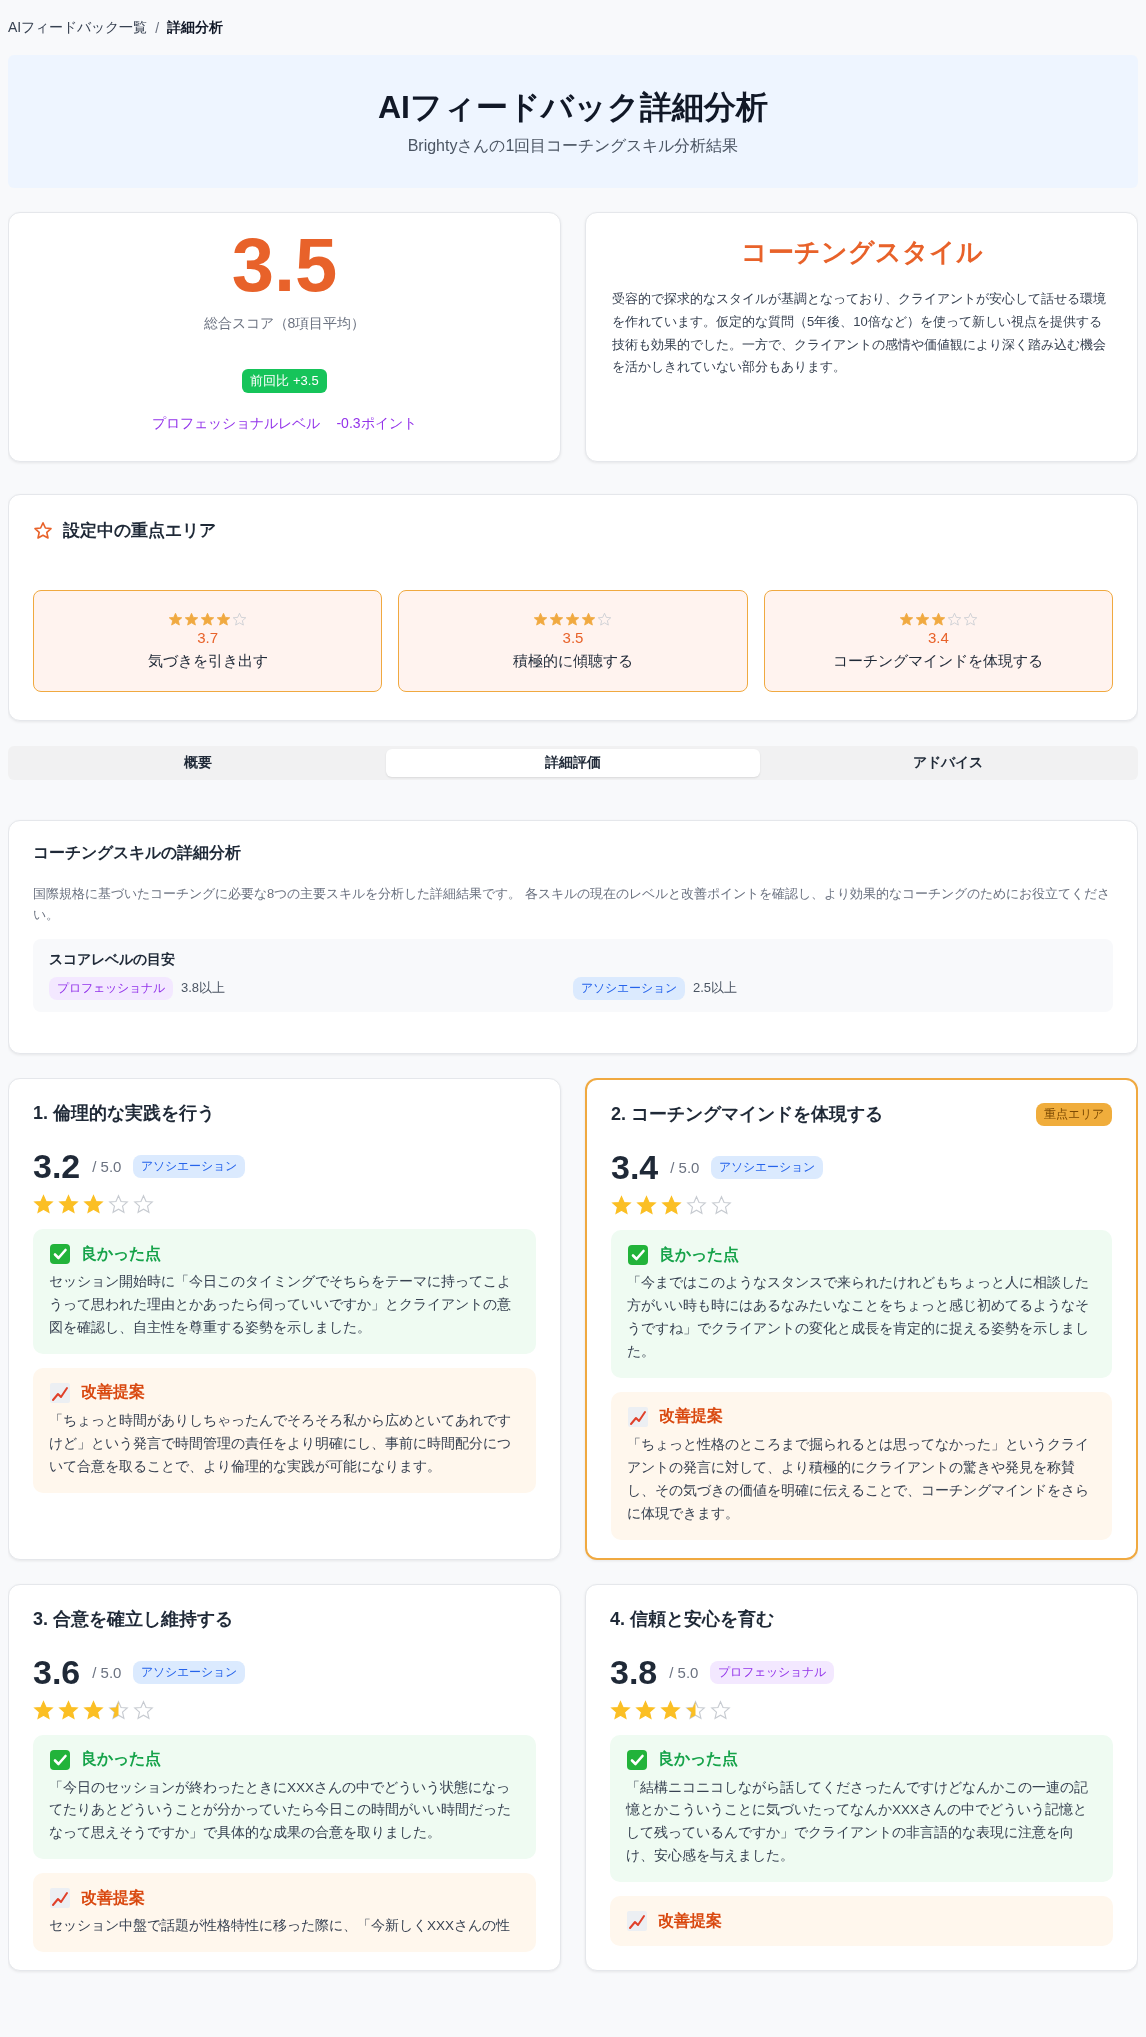  What do you see at coordinates (861, 252) in the screenshot?
I see `style-title: コーチングスタイル` at bounding box center [861, 252].